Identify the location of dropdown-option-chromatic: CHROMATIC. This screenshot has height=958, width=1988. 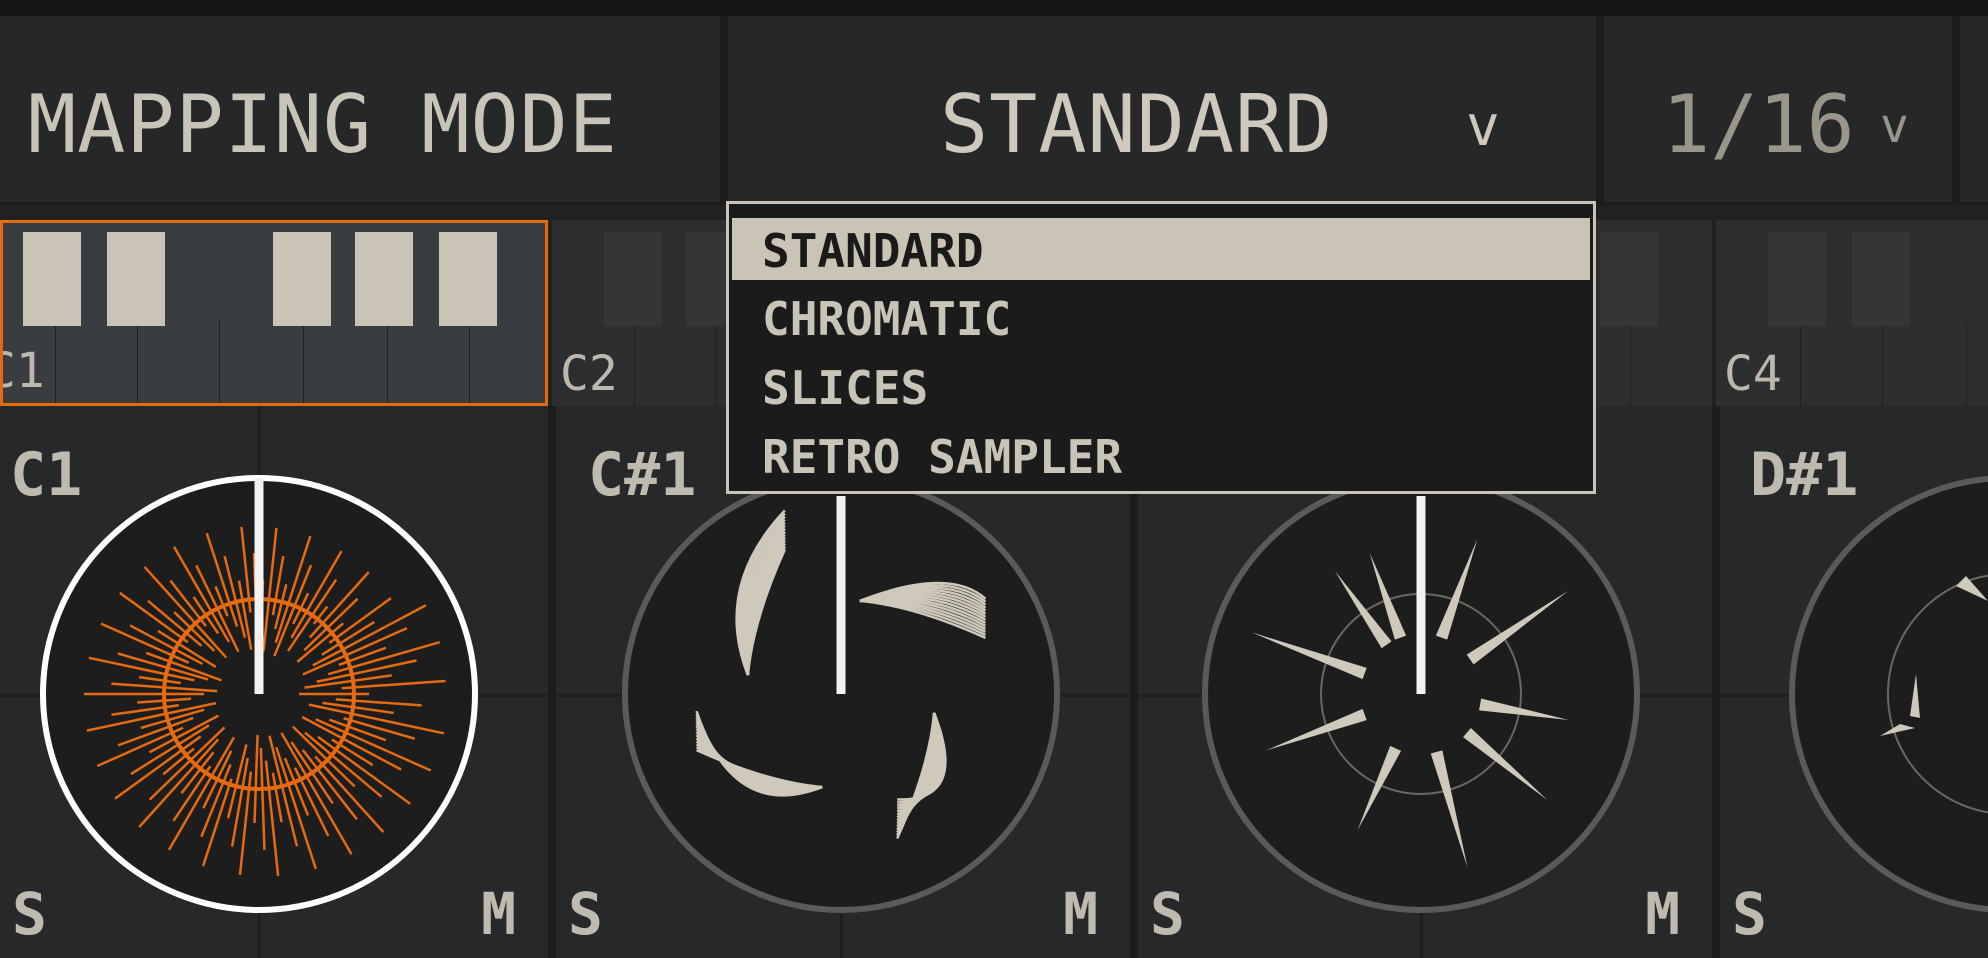
(1161, 317).